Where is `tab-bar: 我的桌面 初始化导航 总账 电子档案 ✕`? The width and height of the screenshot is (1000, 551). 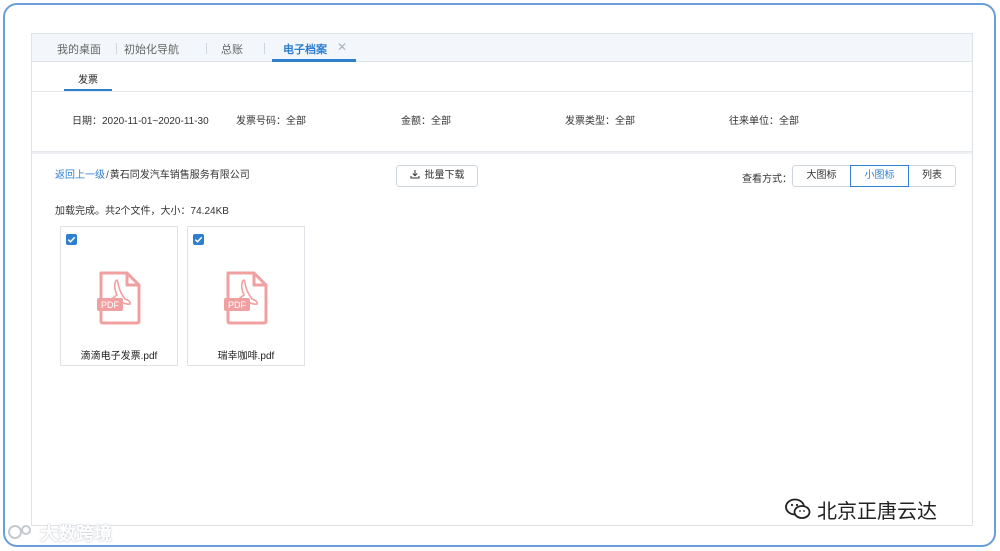
tab-bar: 我的桌面 初始化导航 总账 电子档案 ✕ is located at coordinates (502, 48).